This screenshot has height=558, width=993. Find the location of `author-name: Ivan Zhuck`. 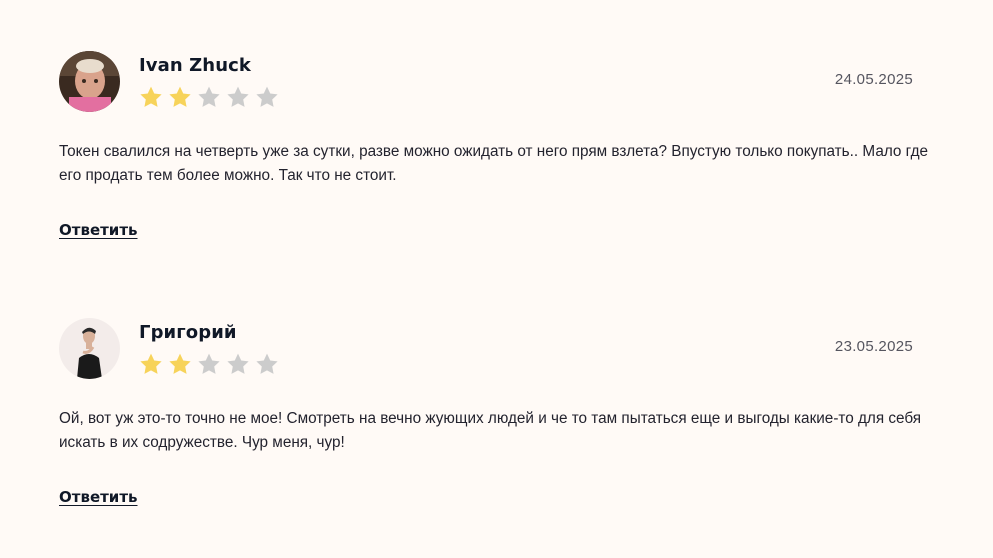

author-name: Ivan Zhuck is located at coordinates (195, 65).